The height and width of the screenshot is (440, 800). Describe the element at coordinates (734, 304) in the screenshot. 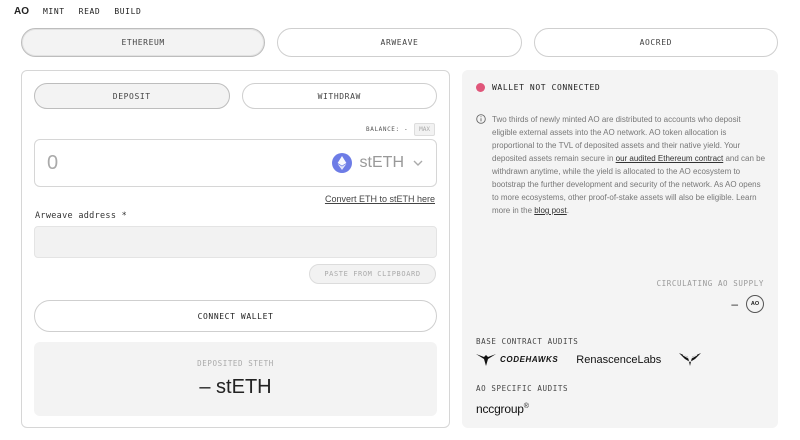

I see `circulating-supply-value: –` at that location.